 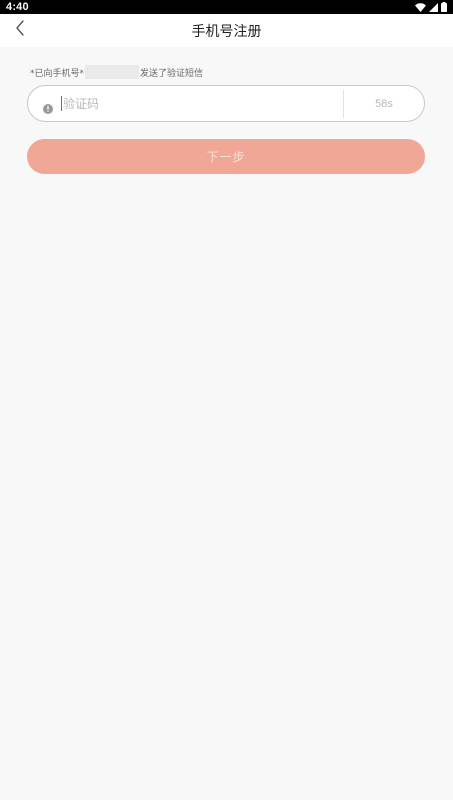 I want to click on battery-icon, so click(x=444, y=7).